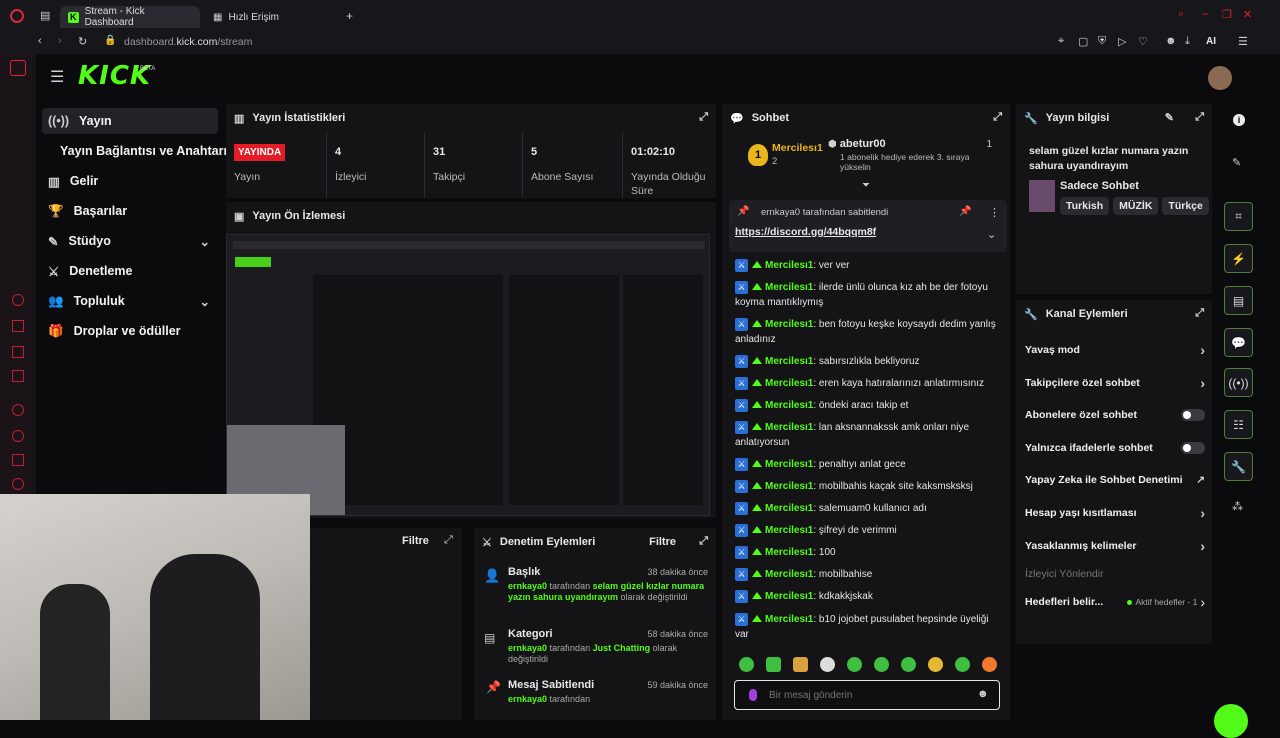 This screenshot has height=738, width=1280. I want to click on chevron-down-icon: ⌄, so click(991, 234).